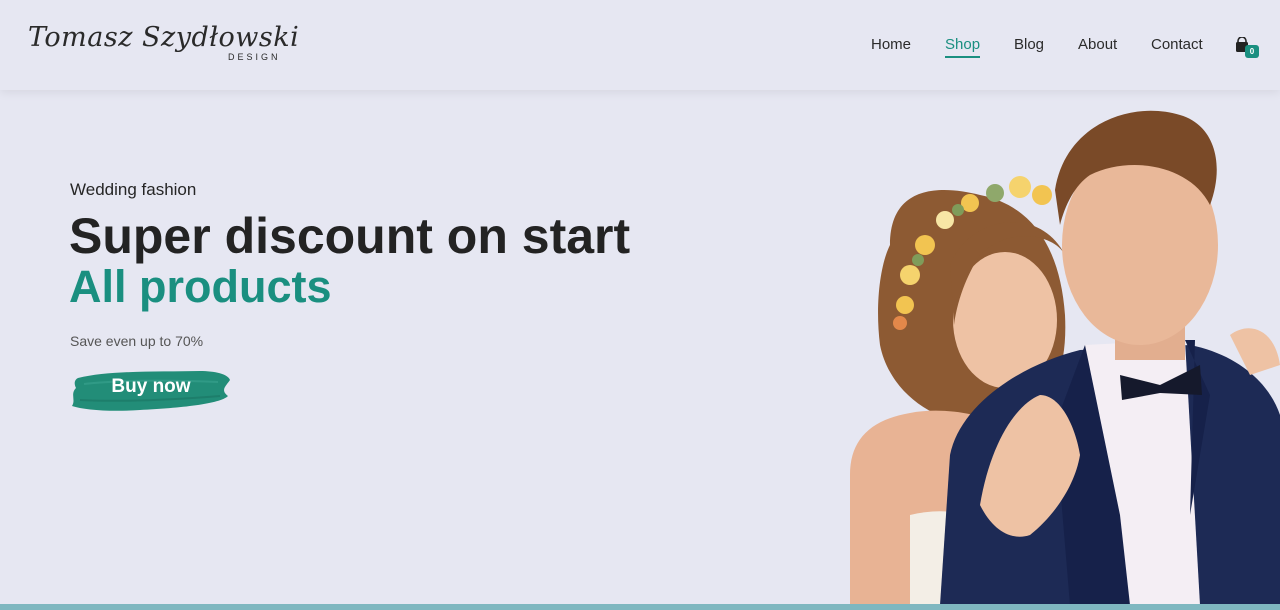 The height and width of the screenshot is (610, 1280). I want to click on hero-subtitle: All products, so click(200, 286).